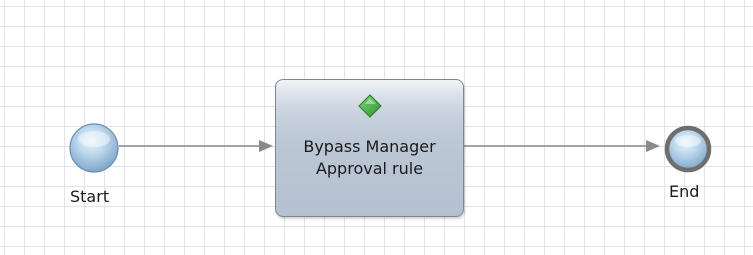  Describe the element at coordinates (94, 148) in the screenshot. I see `start-event` at that location.